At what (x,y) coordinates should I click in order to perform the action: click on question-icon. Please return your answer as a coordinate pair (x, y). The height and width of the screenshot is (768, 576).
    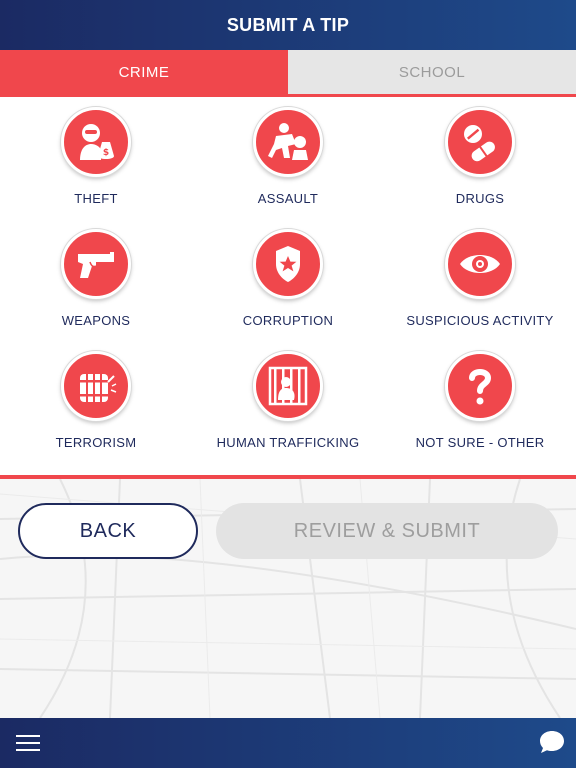
    Looking at the image, I should click on (480, 386).